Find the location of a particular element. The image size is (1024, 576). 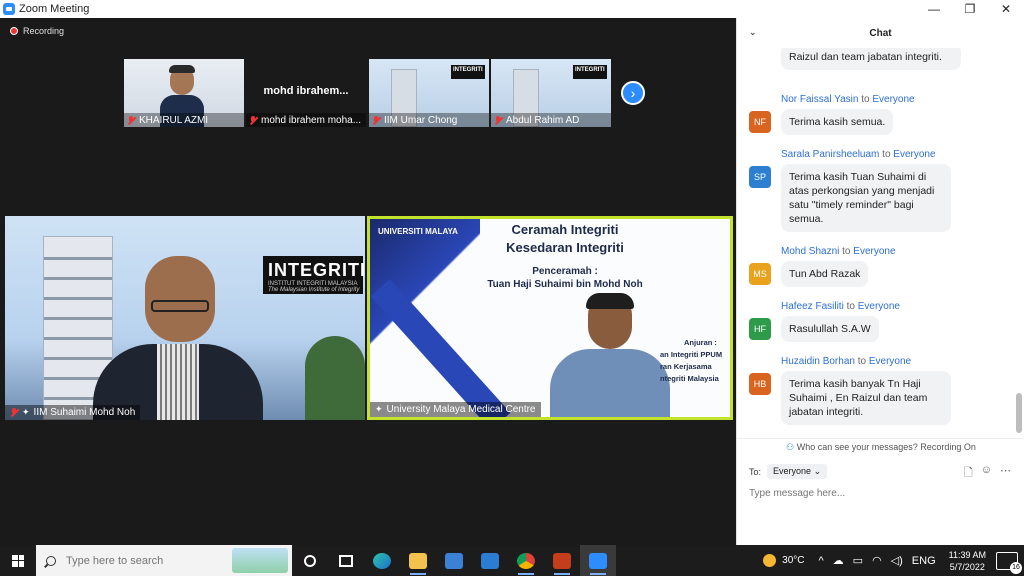

edge-icon is located at coordinates (382, 560).